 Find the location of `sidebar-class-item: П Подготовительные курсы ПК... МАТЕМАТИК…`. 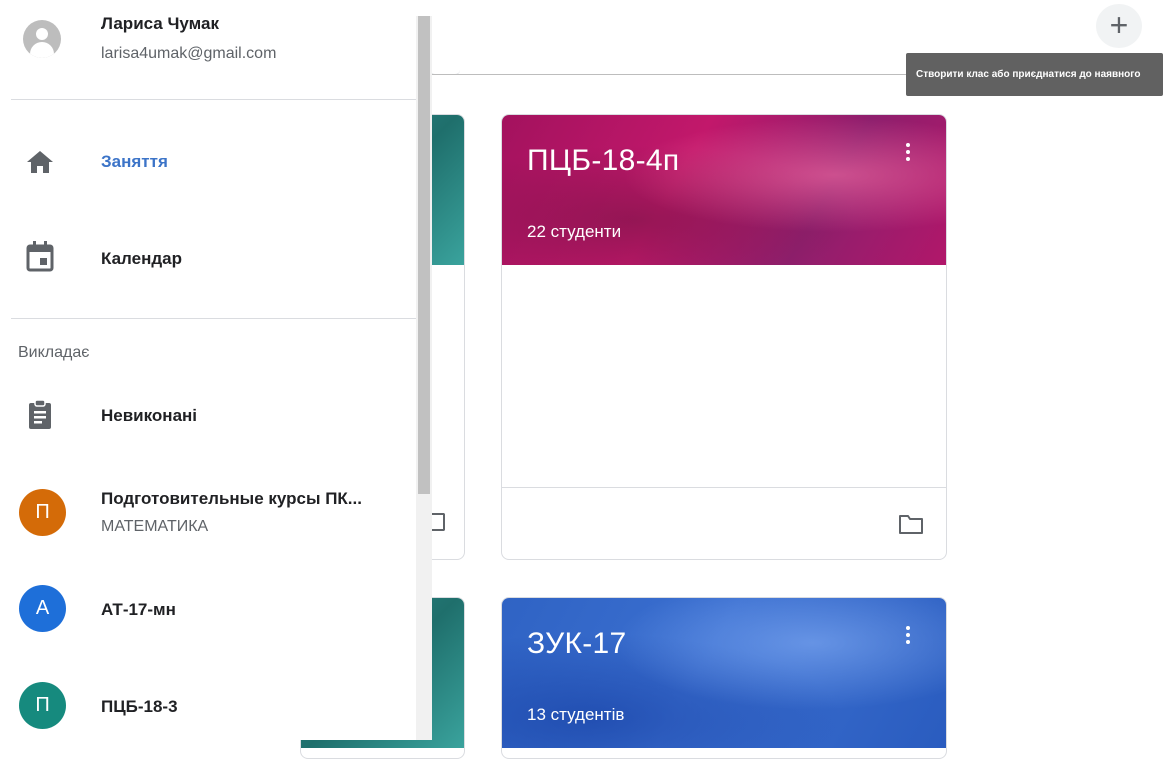

sidebar-class-item: П Подготовительные курсы ПК... МАТЕМАТИК… is located at coordinates (208, 517).